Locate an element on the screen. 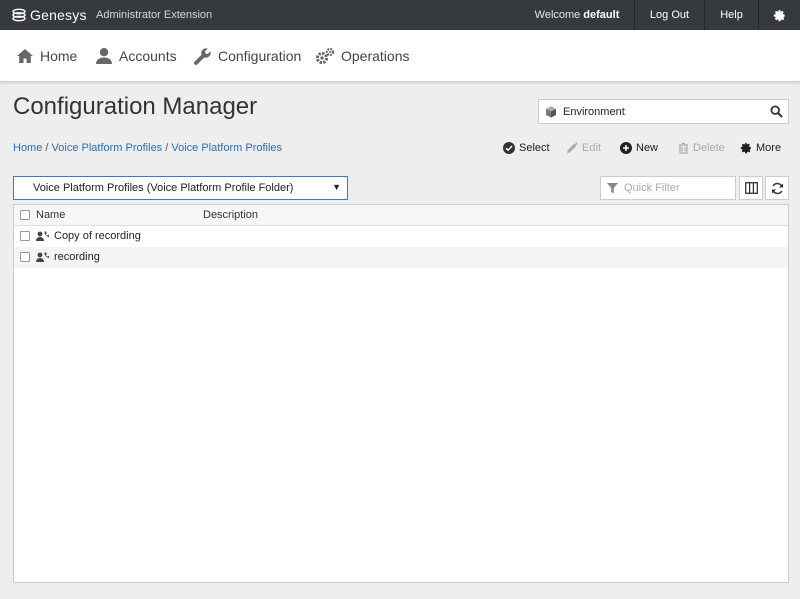 The width and height of the screenshot is (800, 599). nav-configuration: Configuration is located at coordinates (247, 56).